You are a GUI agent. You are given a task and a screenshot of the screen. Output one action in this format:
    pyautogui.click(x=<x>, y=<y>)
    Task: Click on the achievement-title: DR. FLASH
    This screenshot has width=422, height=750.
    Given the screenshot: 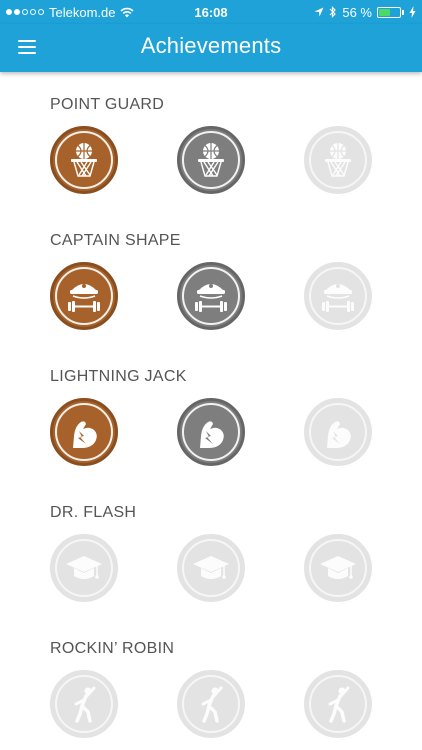 What is the action you would take?
    pyautogui.click(x=93, y=512)
    